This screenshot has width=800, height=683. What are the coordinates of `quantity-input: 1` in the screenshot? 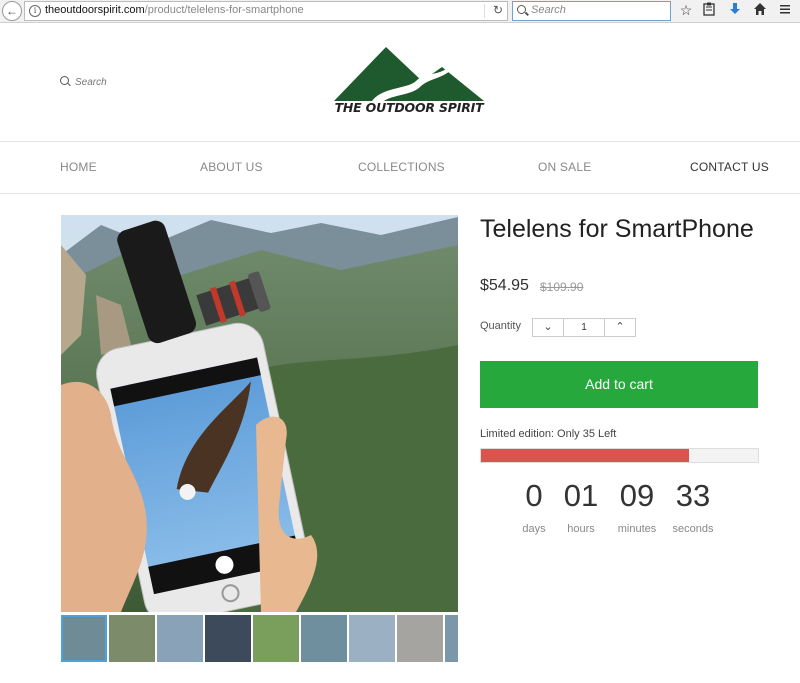 It's located at (584, 327).